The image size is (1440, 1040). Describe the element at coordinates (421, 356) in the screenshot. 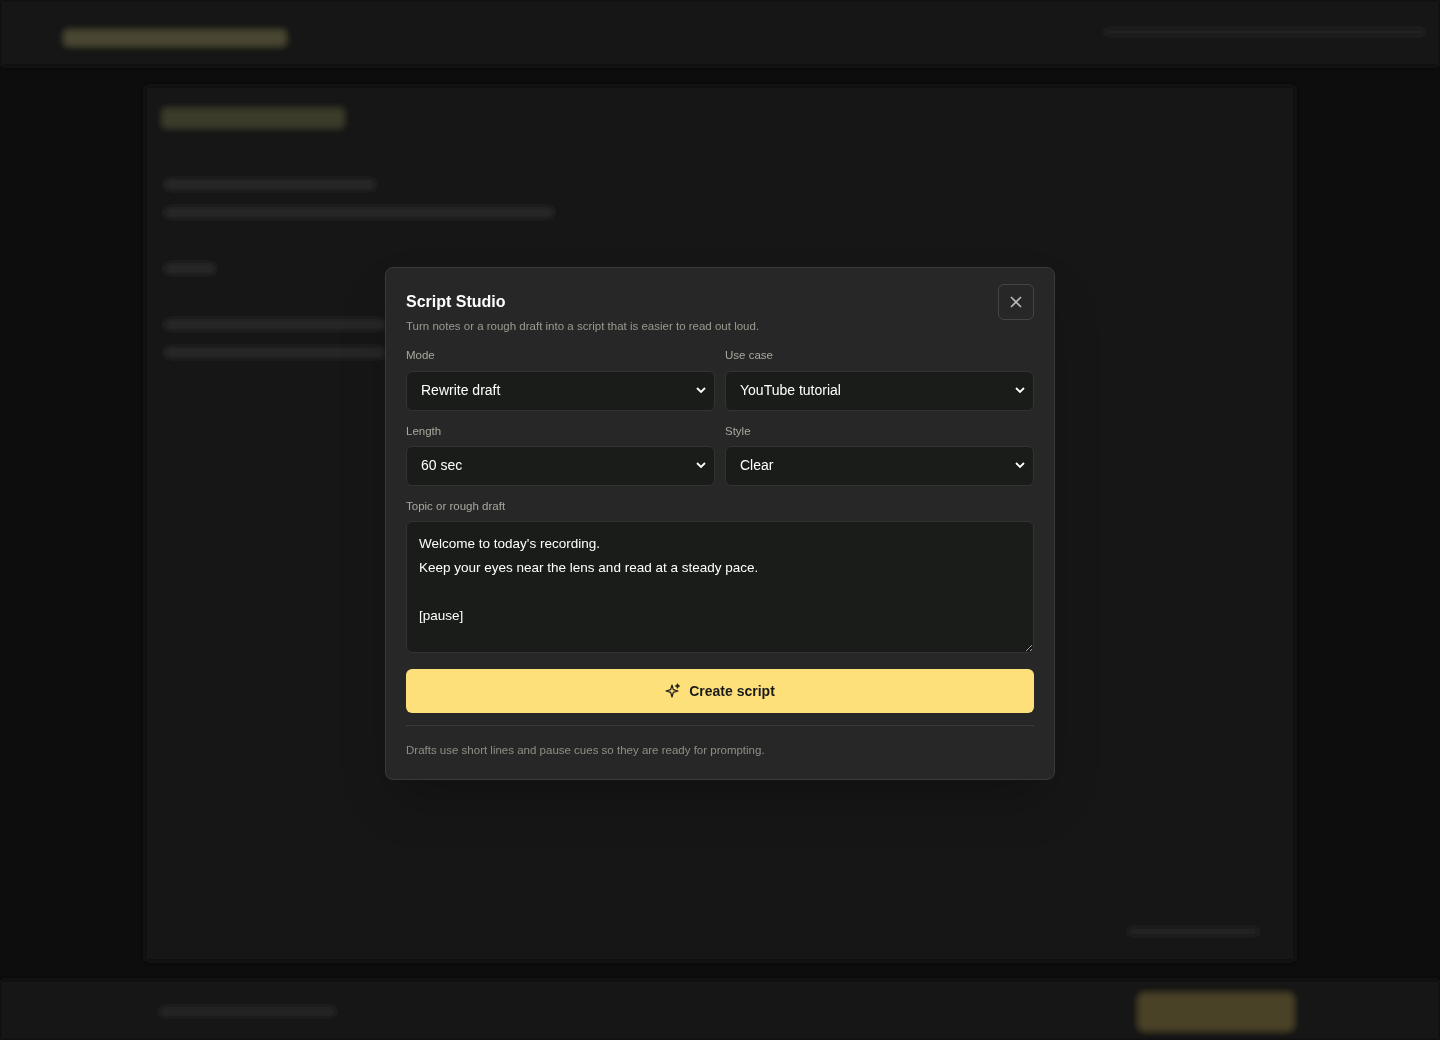

I see `field-label: Mode` at that location.